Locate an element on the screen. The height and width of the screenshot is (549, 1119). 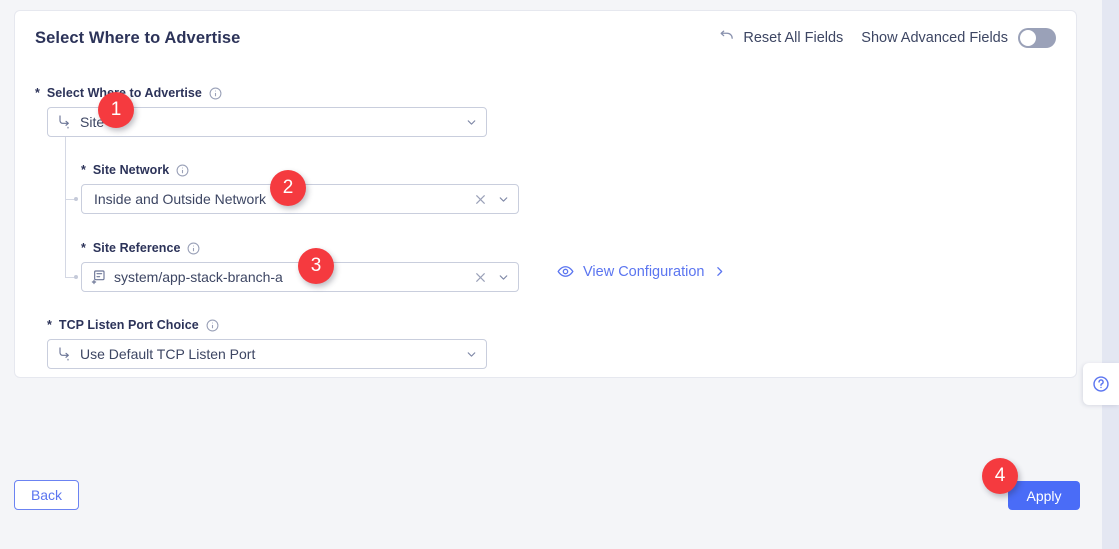
label-site-network: * Site Network is located at coordinates (135, 170).